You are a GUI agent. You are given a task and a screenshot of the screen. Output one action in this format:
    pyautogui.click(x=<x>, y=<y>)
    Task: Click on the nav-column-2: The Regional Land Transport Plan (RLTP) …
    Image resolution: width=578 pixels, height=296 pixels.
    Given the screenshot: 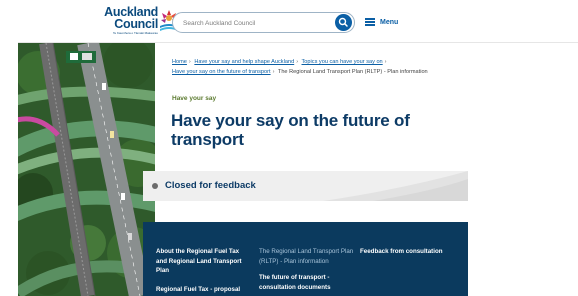 What is the action you would take?
    pyautogui.click(x=306, y=269)
    